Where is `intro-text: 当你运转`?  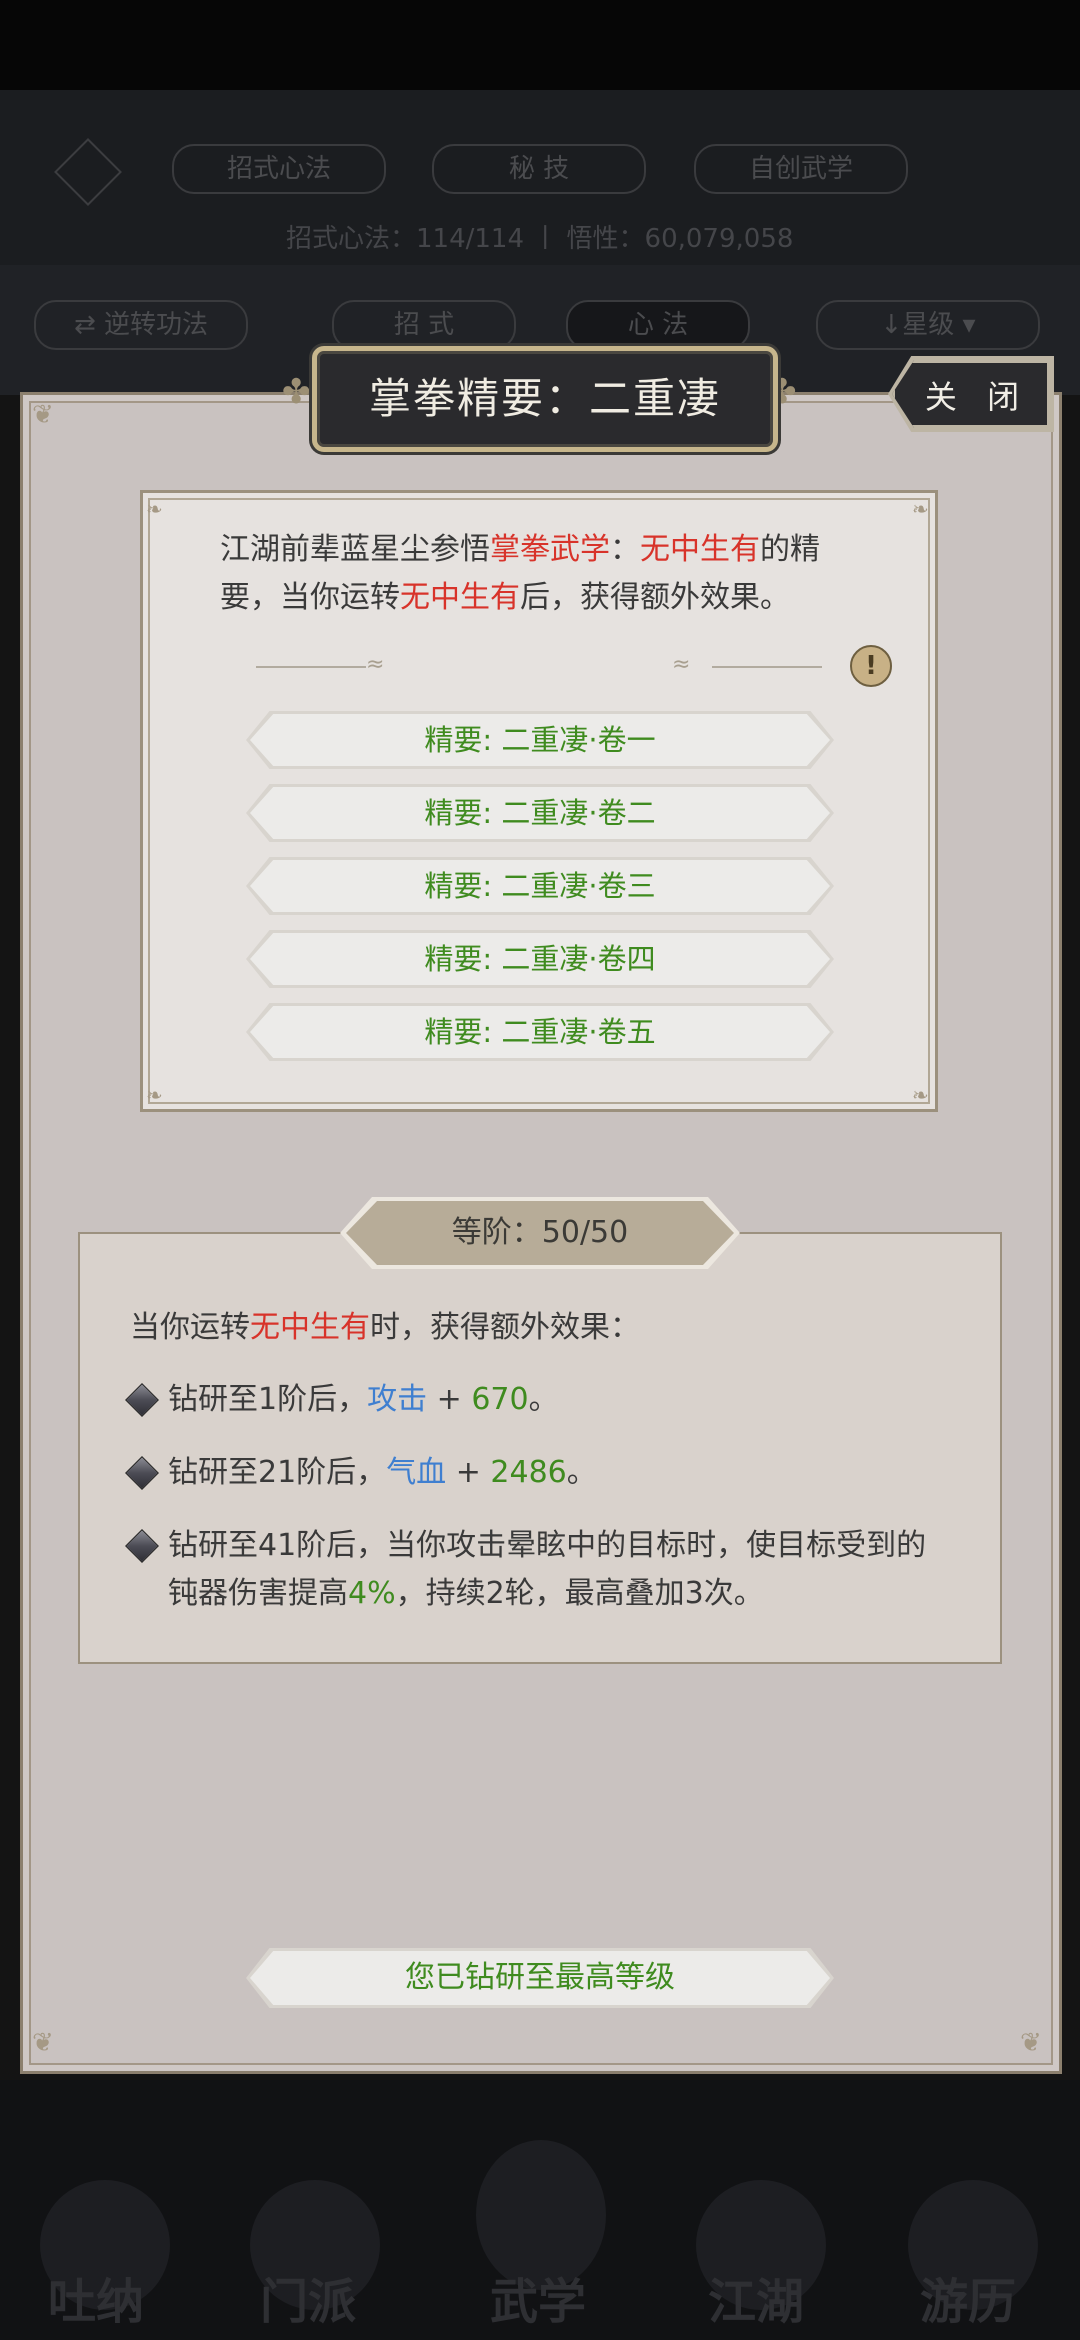
intro-text: 当你运转 is located at coordinates (190, 1327).